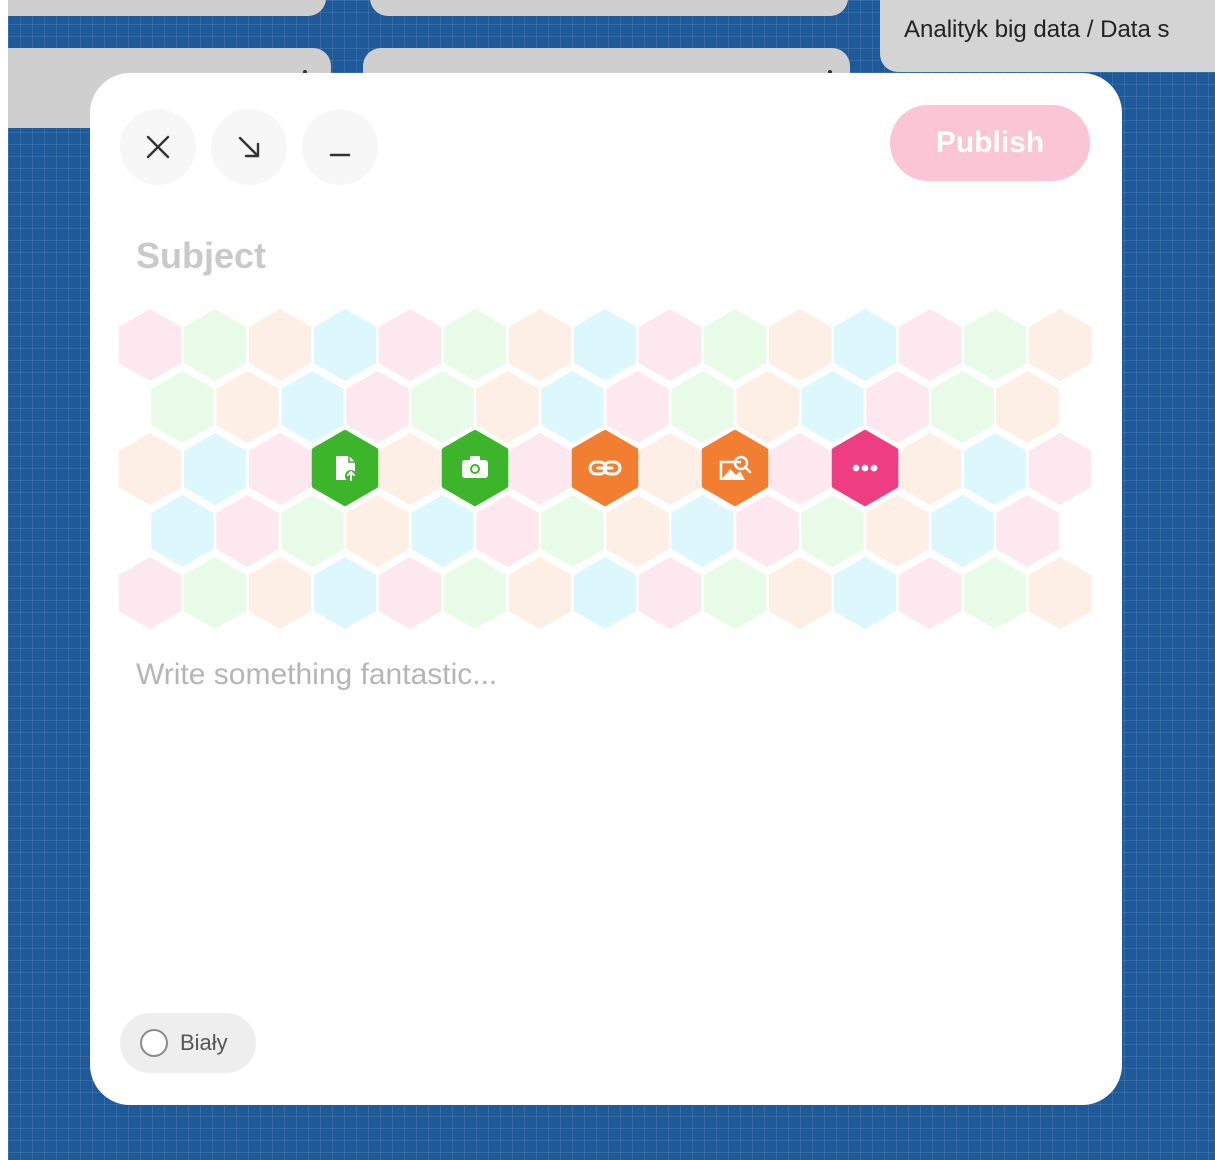 The width and height of the screenshot is (1215, 1160). I want to click on radio-button, so click(154, 1043).